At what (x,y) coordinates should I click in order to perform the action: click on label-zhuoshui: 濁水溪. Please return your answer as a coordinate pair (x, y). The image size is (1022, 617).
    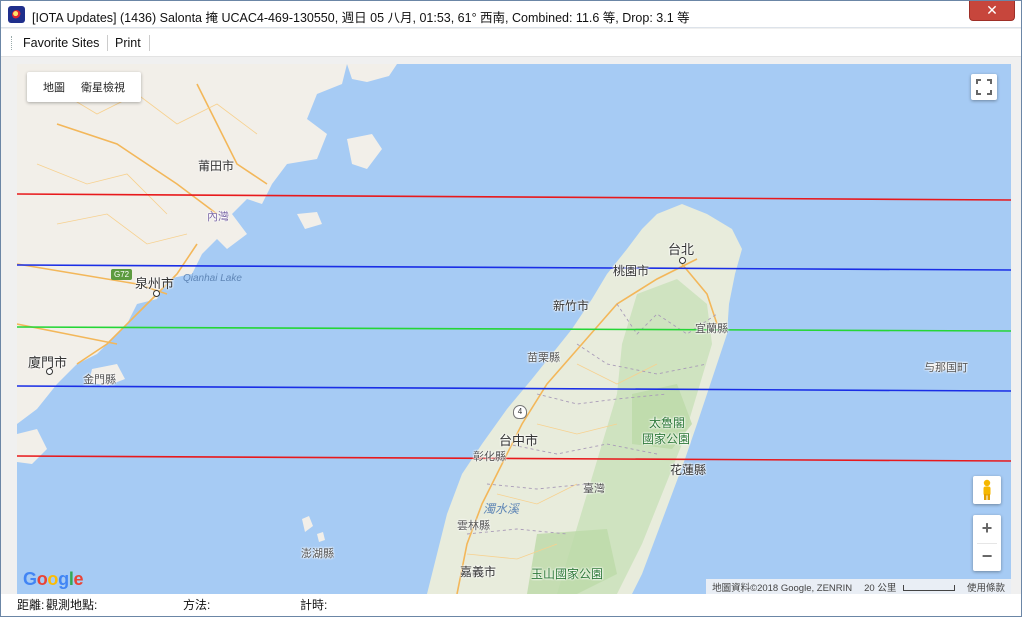
    Looking at the image, I should click on (501, 509).